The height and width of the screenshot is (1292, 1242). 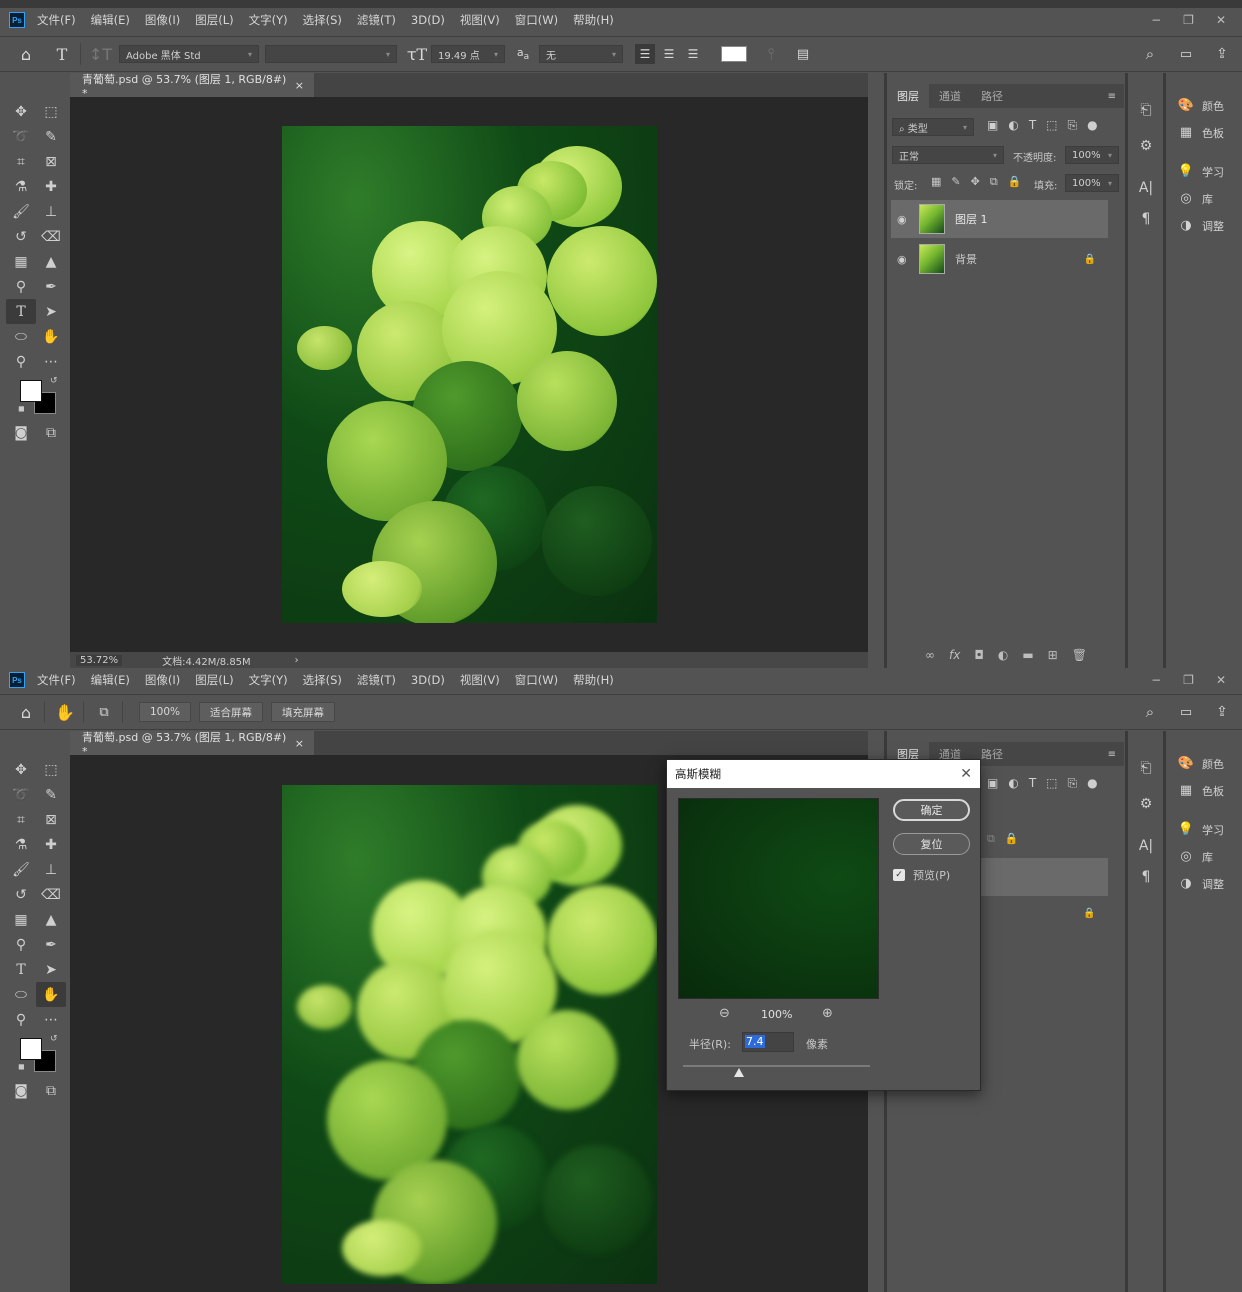 I want to click on history-brush-icon: ↺, so click(x=21, y=236).